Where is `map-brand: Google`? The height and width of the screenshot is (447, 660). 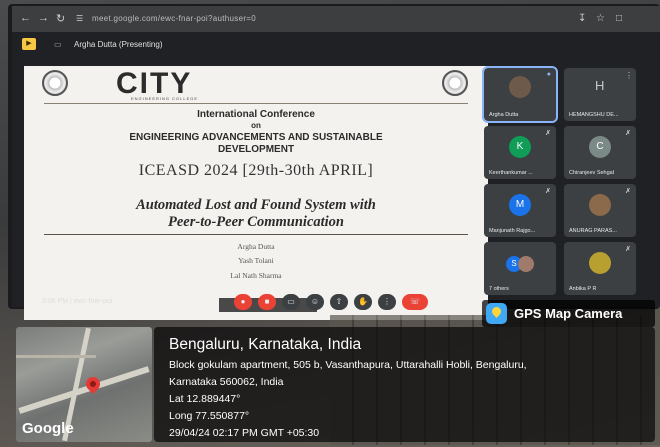 map-brand: Google is located at coordinates (48, 428).